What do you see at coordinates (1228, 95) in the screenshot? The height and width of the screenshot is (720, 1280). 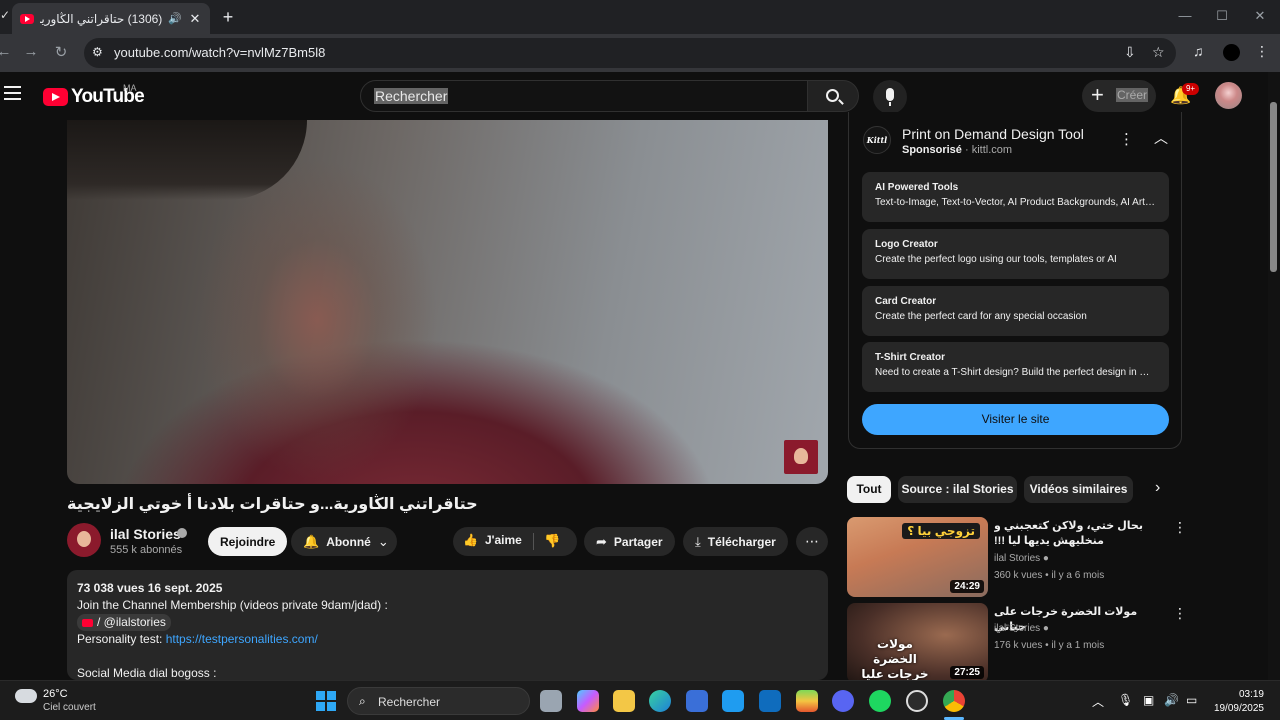 I see `account-avatar` at bounding box center [1228, 95].